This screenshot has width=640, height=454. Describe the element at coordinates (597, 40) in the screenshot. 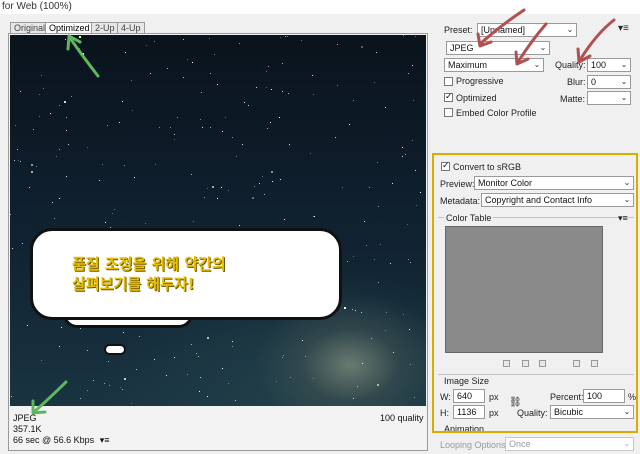

I see `red-arrow-quality` at that location.